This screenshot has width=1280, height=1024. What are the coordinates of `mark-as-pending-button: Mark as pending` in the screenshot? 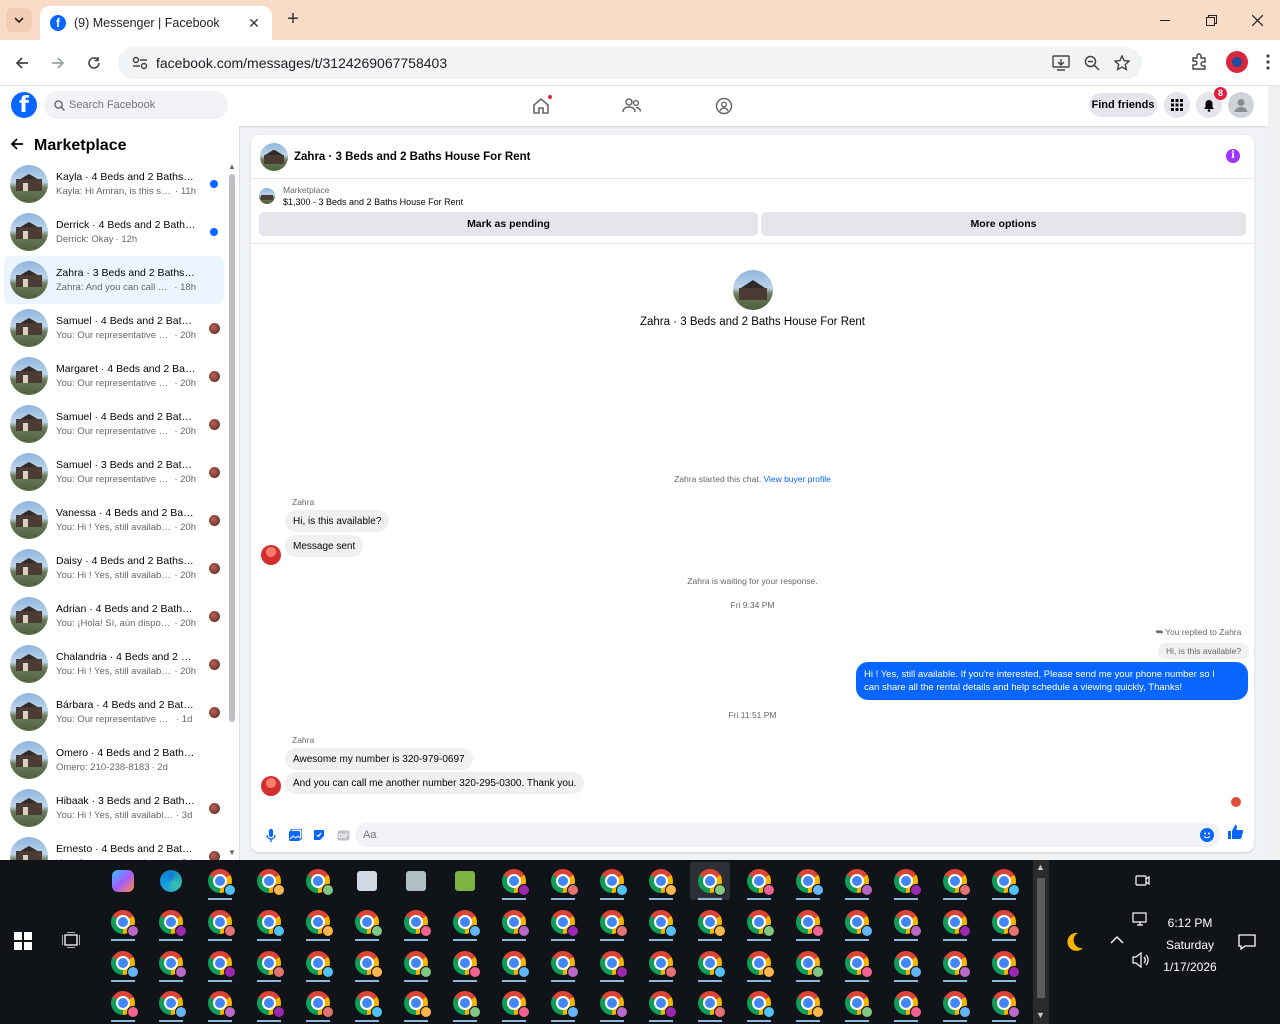 It's located at (508, 224).